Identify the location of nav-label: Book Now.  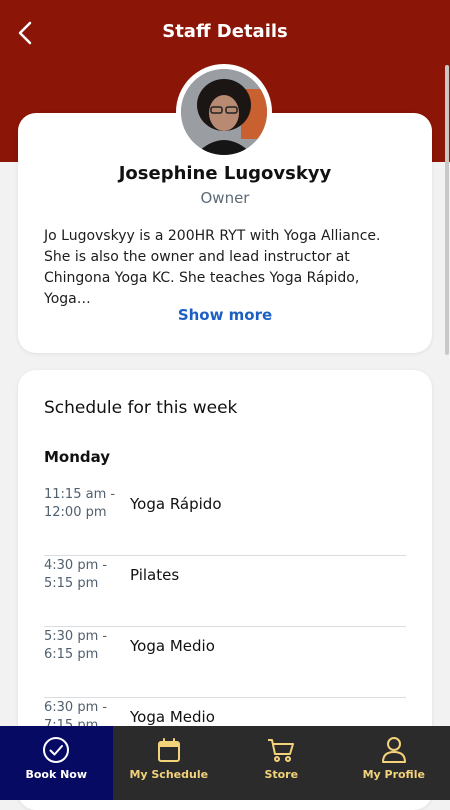
(56, 774).